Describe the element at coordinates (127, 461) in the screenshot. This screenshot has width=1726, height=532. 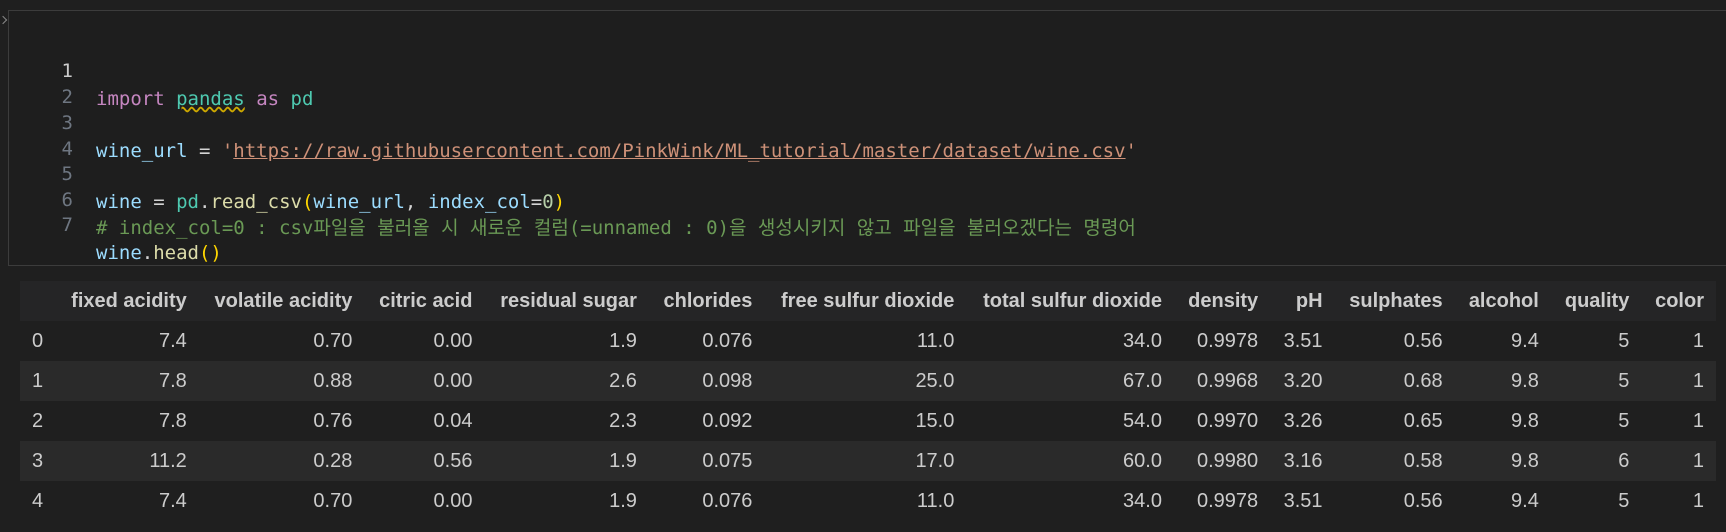
I see `table-cell: 11.2` at that location.